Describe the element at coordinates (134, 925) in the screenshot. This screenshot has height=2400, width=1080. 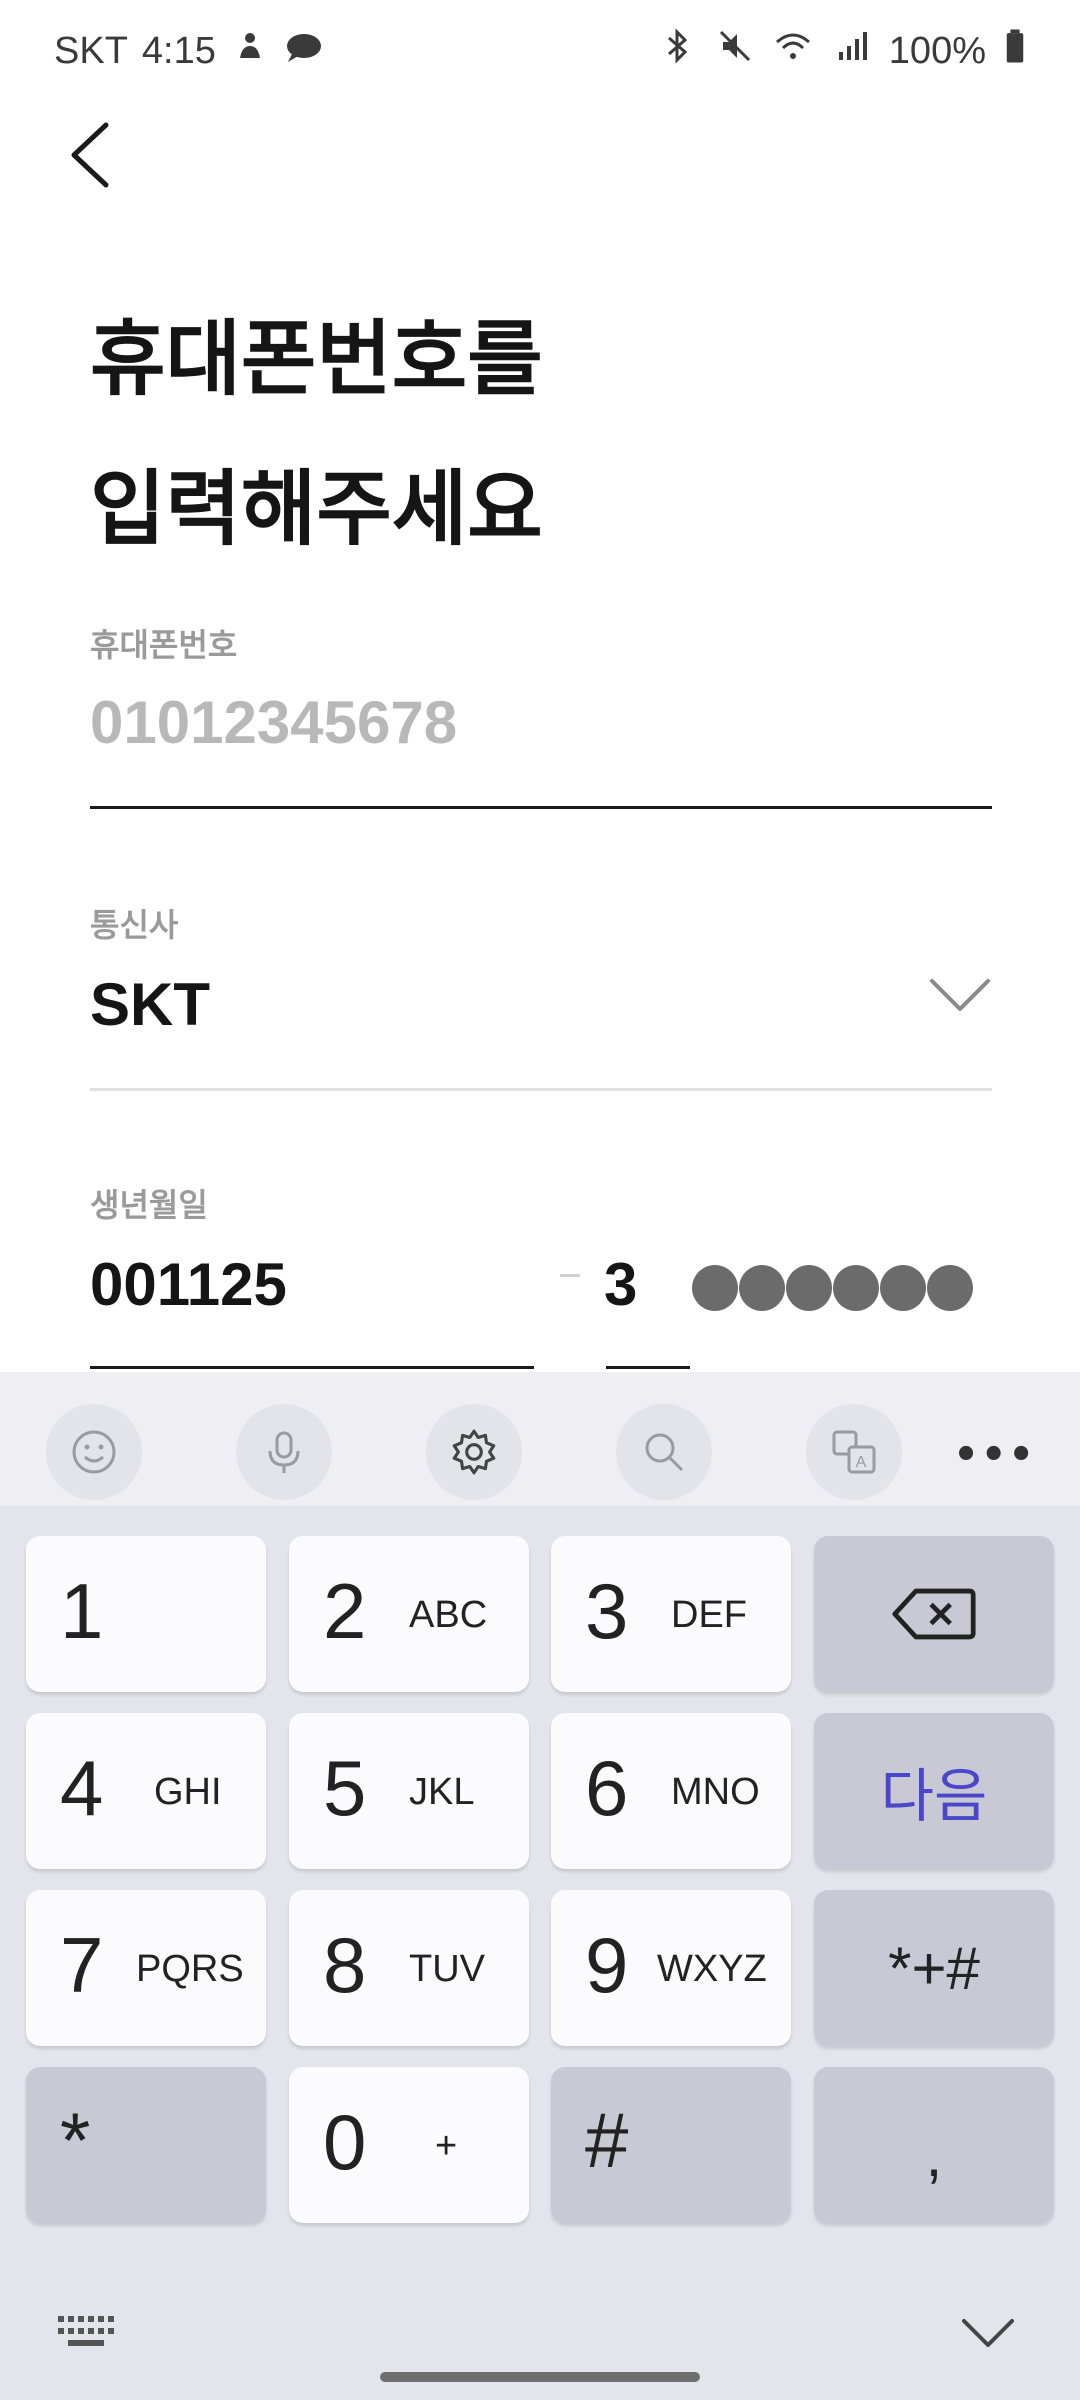
I see `carrier-field-label: 통신사` at that location.